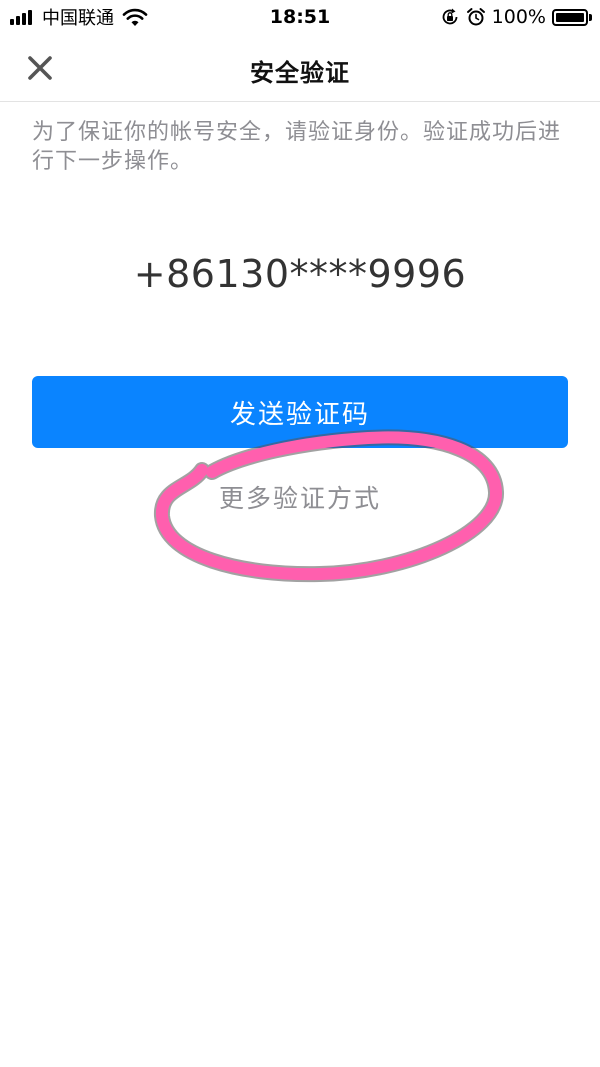 The height and width of the screenshot is (1067, 600). I want to click on battery-percent: 100%, so click(518, 17).